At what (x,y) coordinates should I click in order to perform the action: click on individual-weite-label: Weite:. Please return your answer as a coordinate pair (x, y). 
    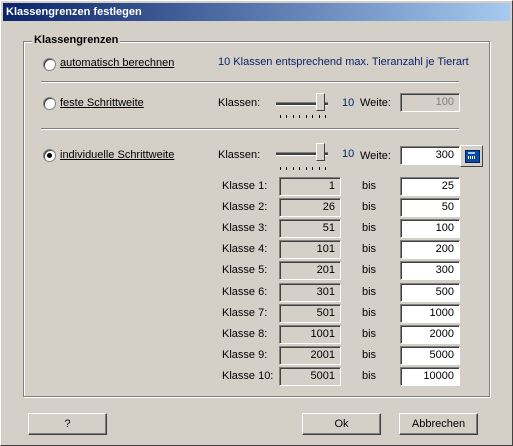
    Looking at the image, I should click on (375, 156).